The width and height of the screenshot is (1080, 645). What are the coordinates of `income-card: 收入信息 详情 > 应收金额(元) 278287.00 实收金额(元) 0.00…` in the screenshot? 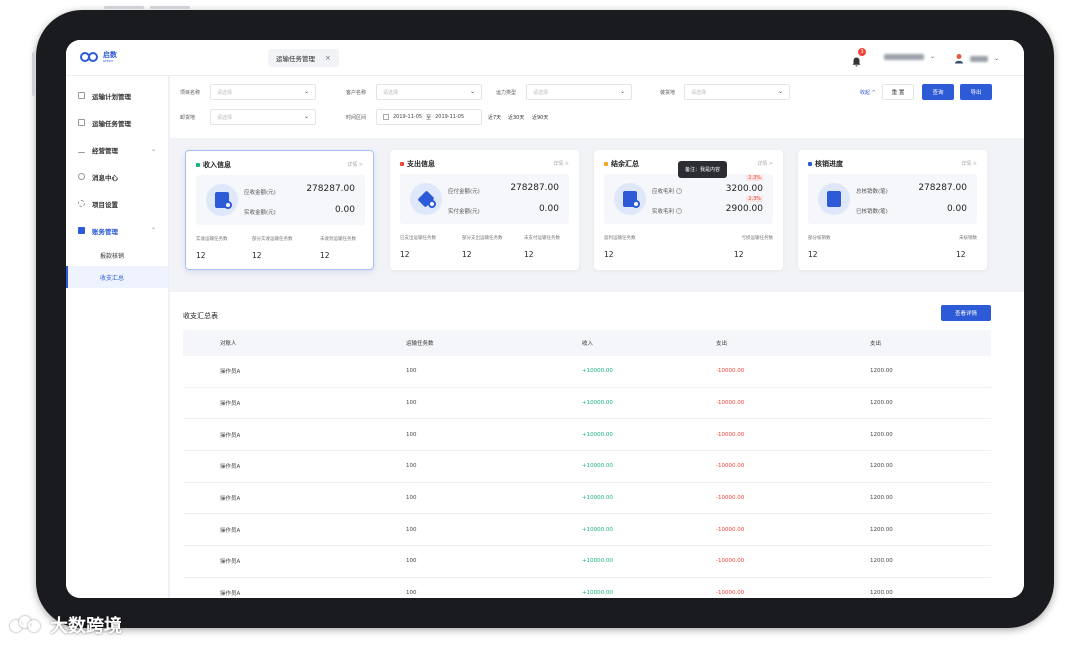 It's located at (279, 210).